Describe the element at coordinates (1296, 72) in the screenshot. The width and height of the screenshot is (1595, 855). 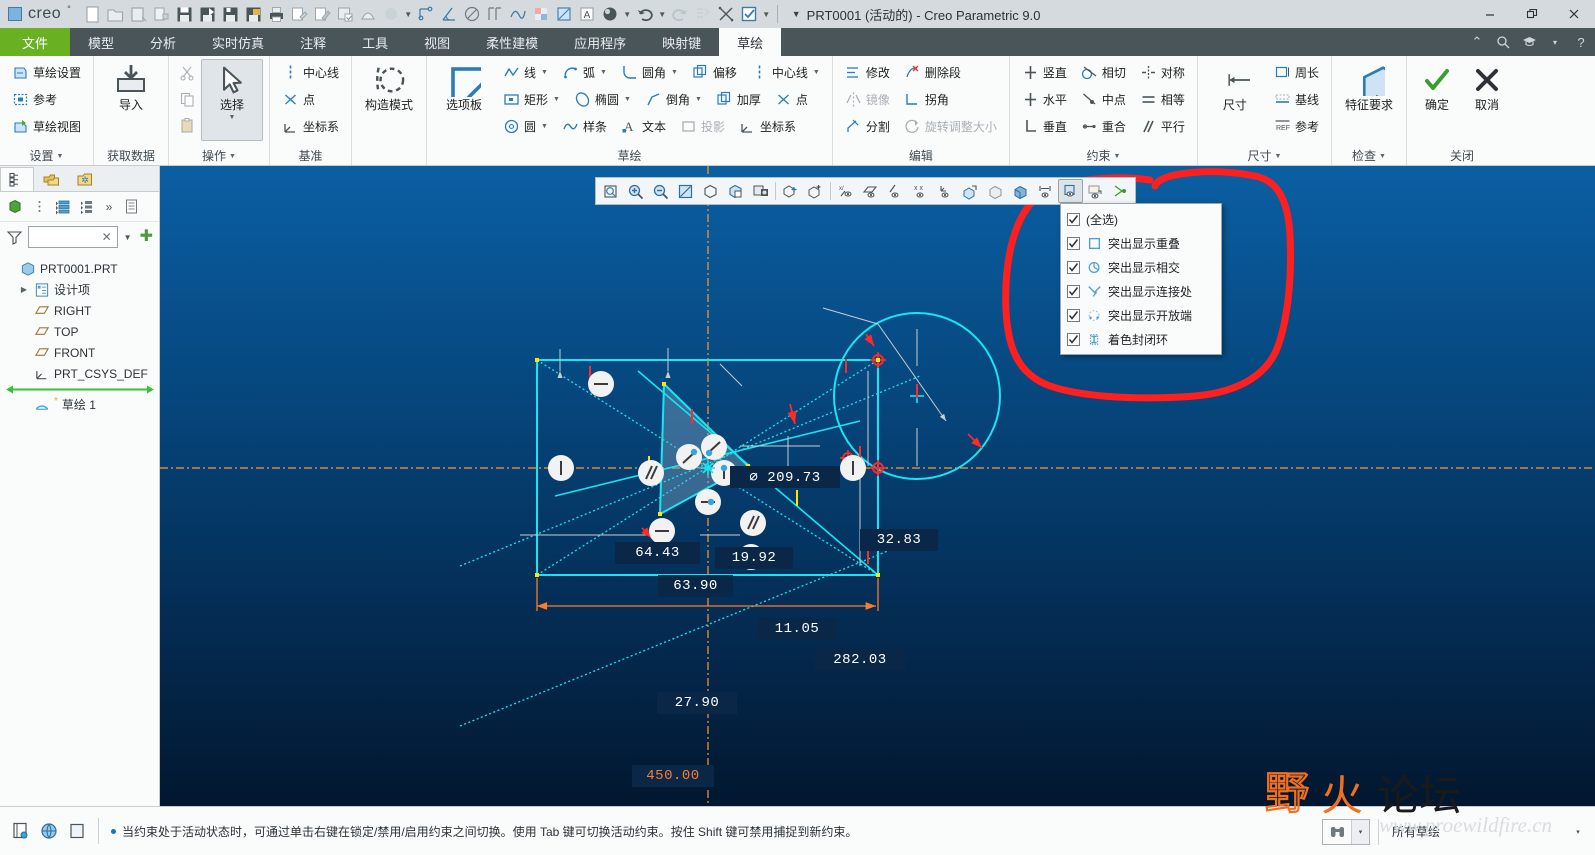
I see `perimeter-button: 周长` at that location.